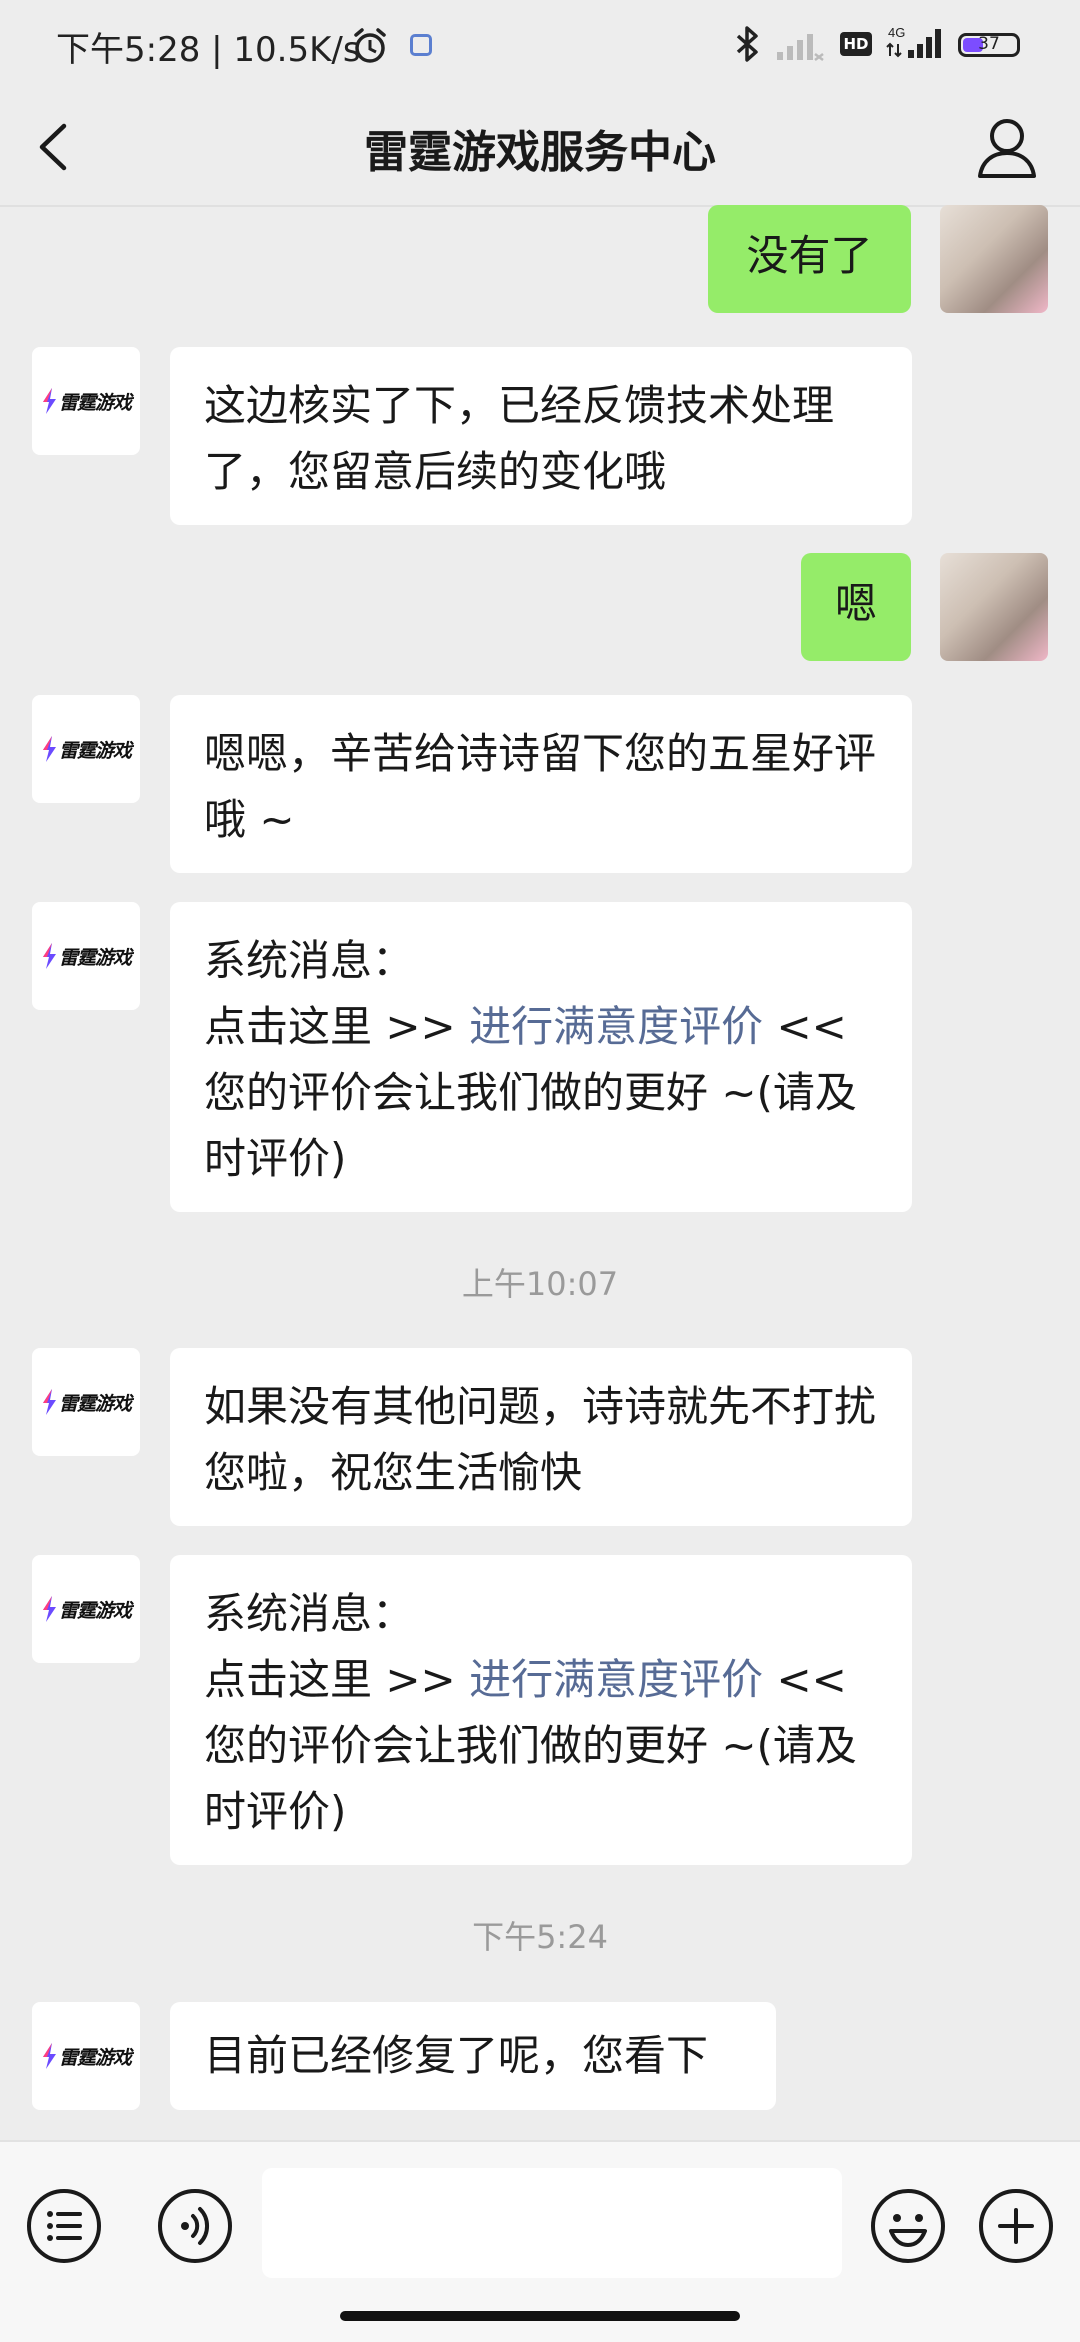 The image size is (1080, 2342). What do you see at coordinates (519, 438) in the screenshot?
I see `message-text: 这边核实了下，已经反馈技术处理了，您留意后续的变化哦` at bounding box center [519, 438].